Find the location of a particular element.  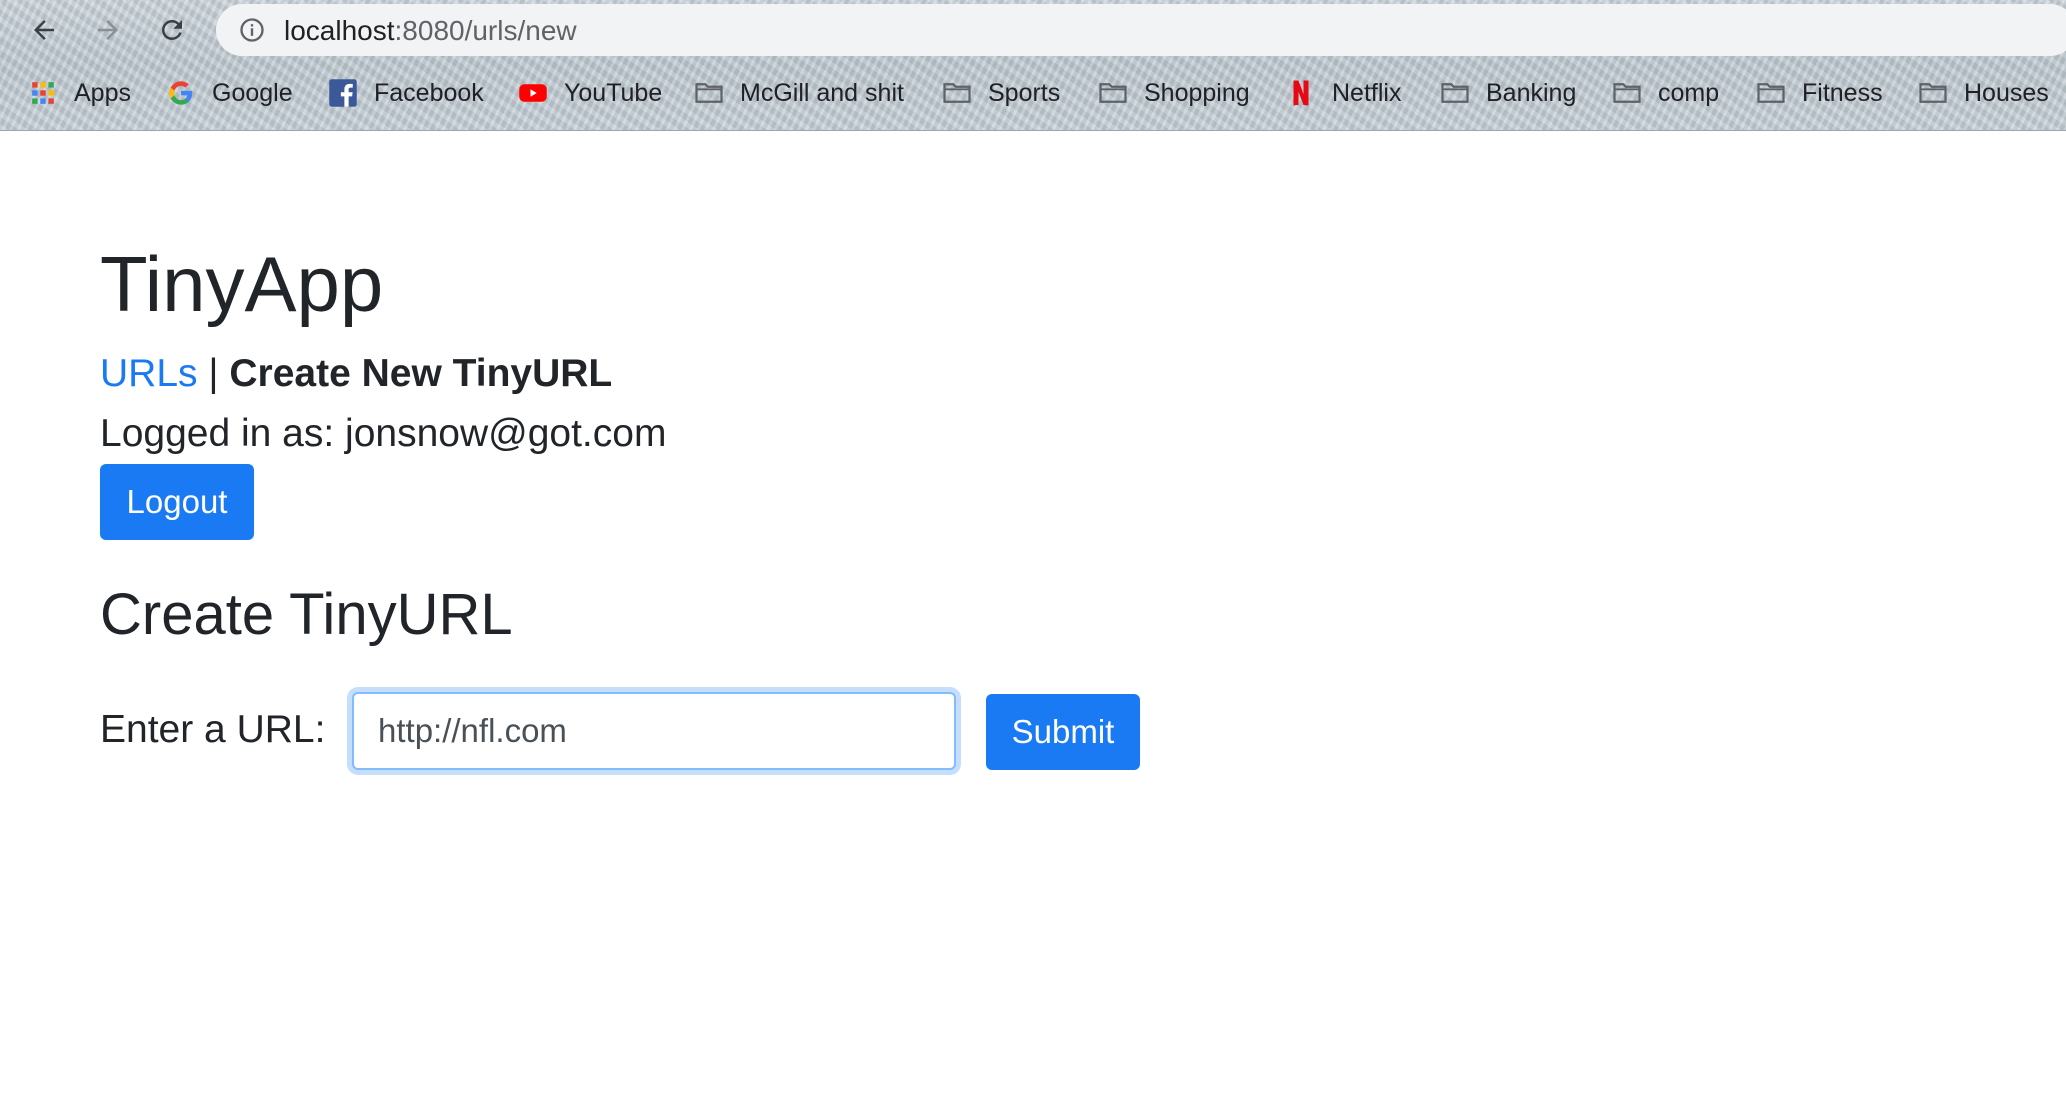

submit-button: Submit is located at coordinates (1063, 732).